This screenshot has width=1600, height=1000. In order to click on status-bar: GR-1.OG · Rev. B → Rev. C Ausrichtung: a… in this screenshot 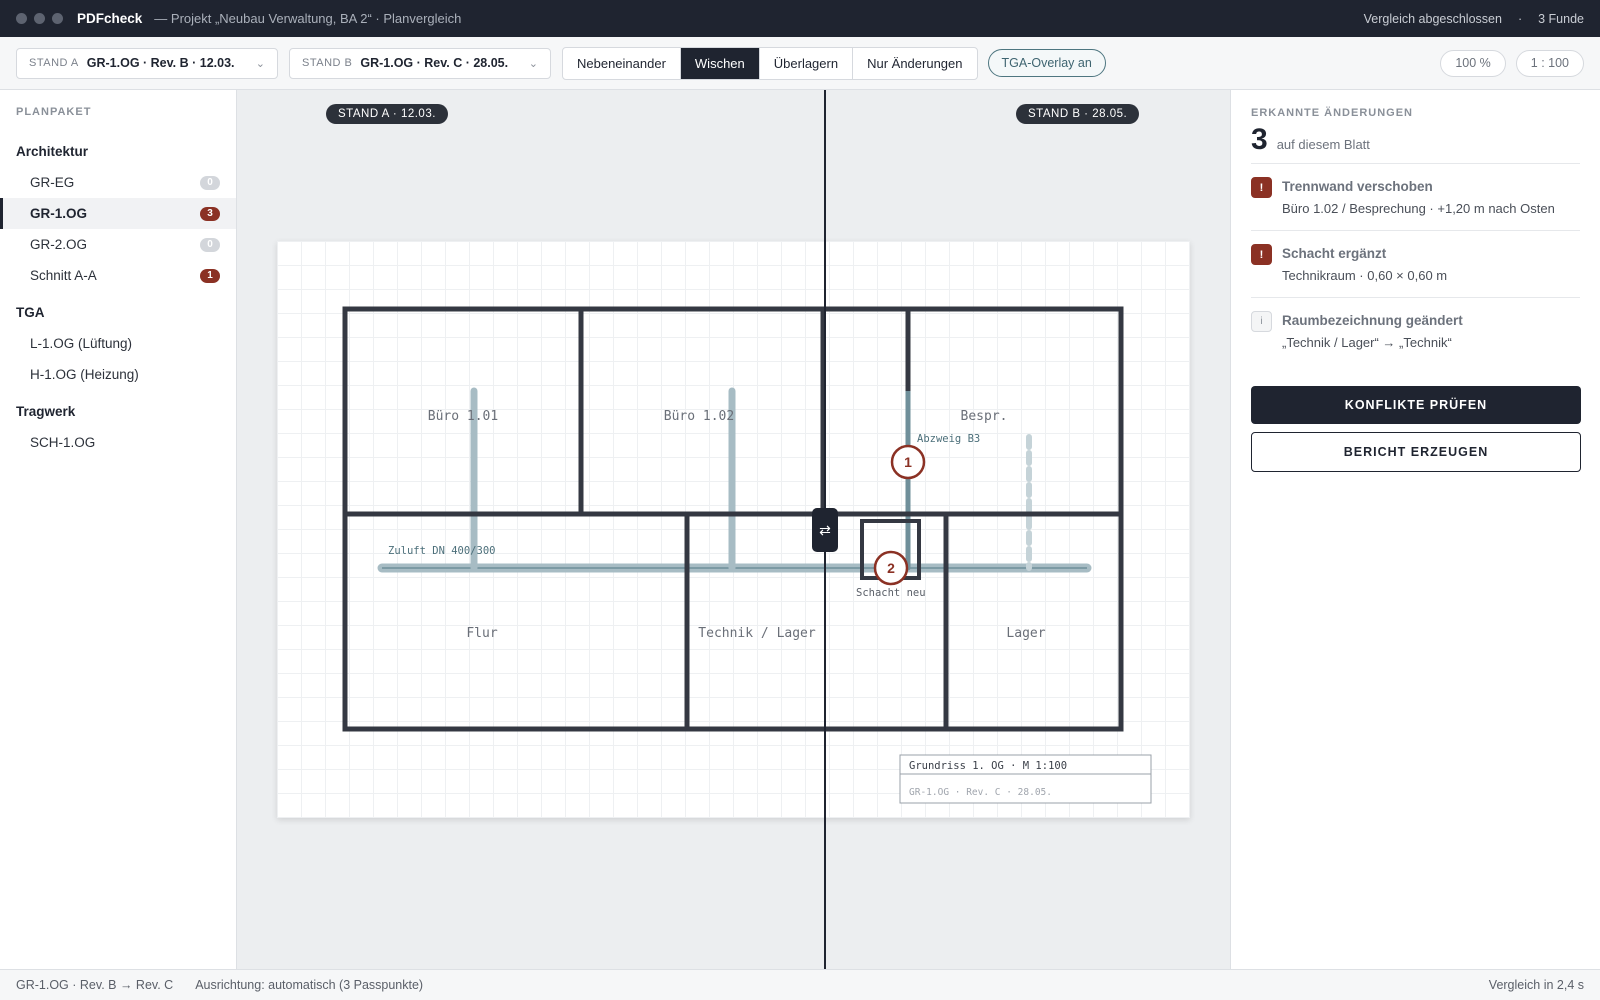, I will do `click(800, 984)`.